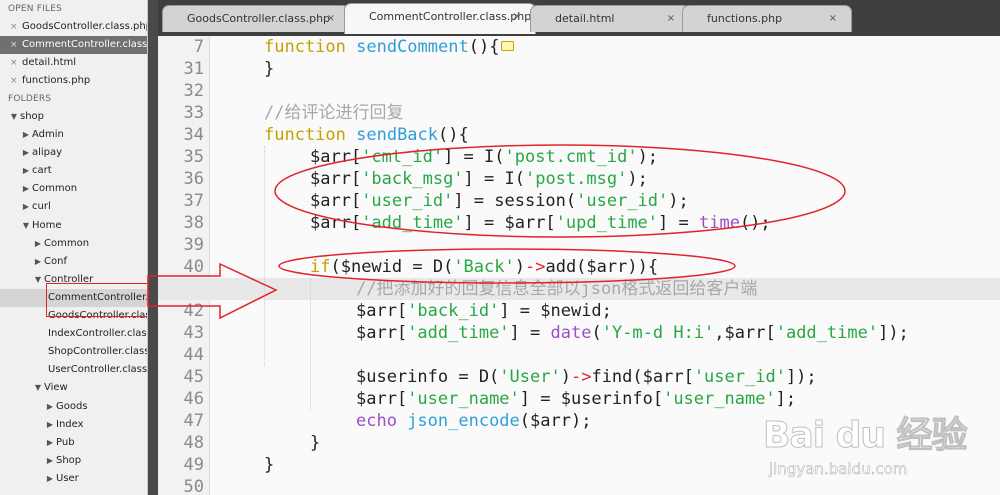 The image size is (1000, 495). Describe the element at coordinates (557, 289) in the screenshot. I see `code-token: //把添加好的回复信息全部以json格式返回给客户端` at that location.